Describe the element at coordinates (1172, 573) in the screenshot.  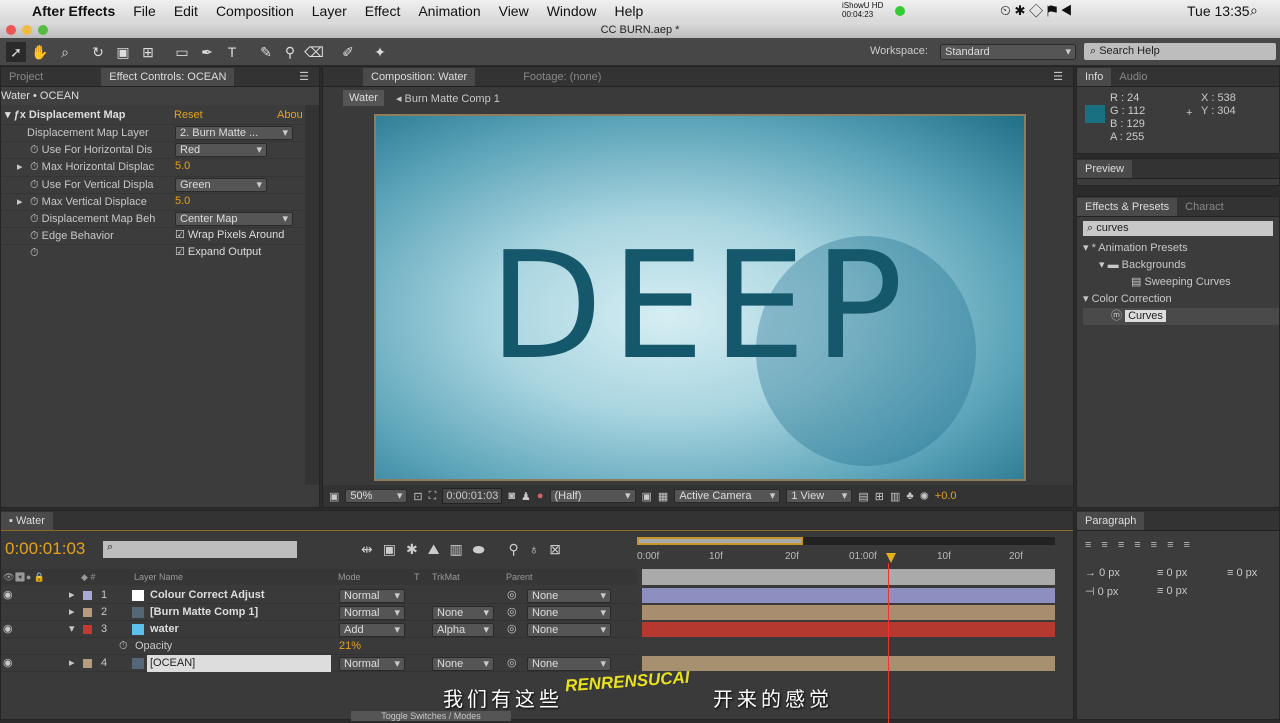
I see `indent-first: ≡ 0 px` at that location.